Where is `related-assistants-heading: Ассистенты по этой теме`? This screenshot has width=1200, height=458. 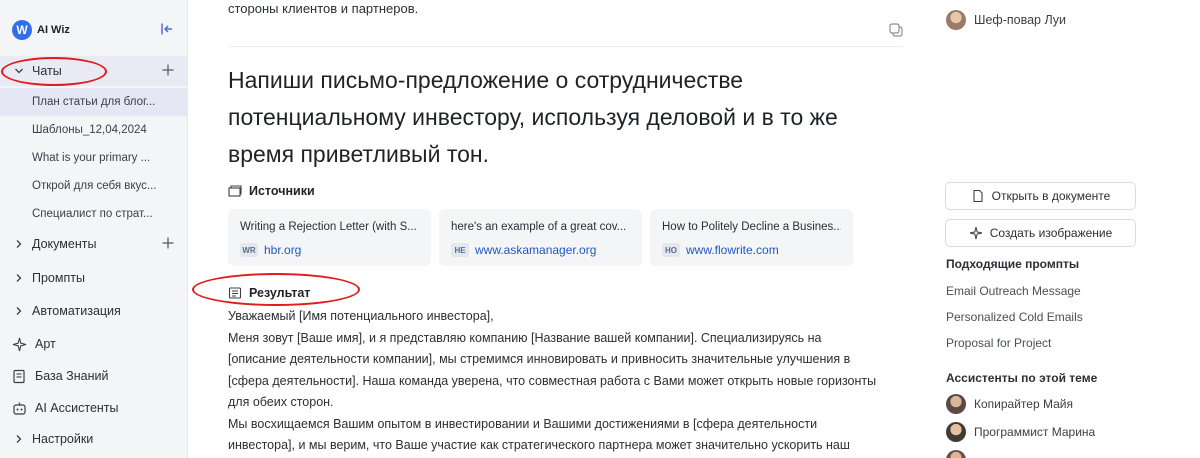 related-assistants-heading: Ассистенты по этой теме is located at coordinates (1022, 378).